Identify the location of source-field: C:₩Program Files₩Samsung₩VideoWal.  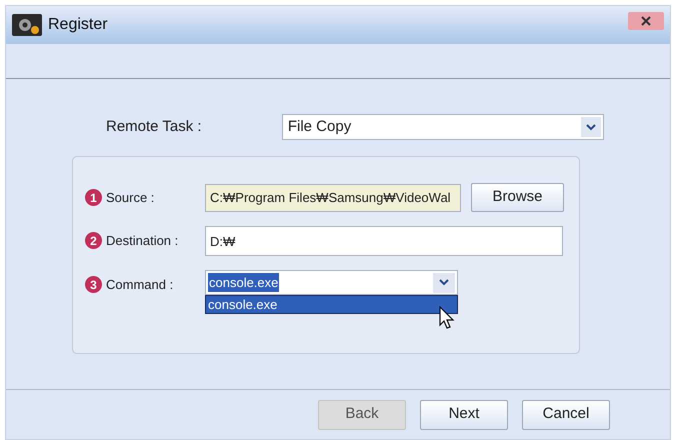
(333, 198).